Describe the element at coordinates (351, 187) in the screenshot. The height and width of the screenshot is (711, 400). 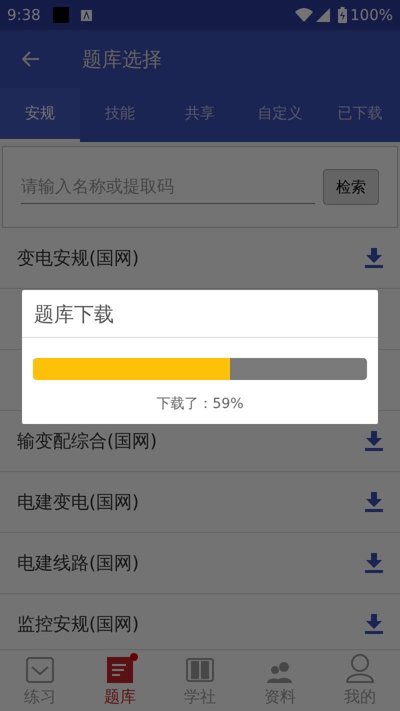
I see `search-button: 检索` at that location.